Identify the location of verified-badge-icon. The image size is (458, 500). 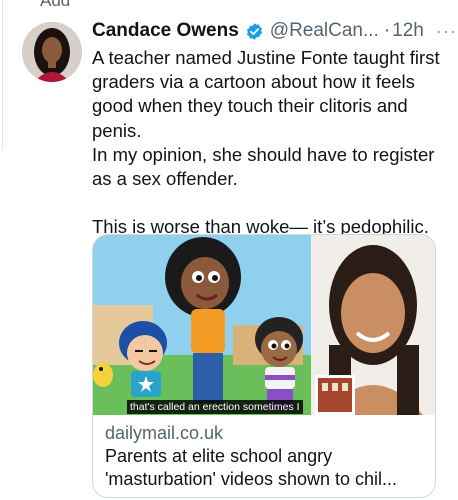
(254, 31).